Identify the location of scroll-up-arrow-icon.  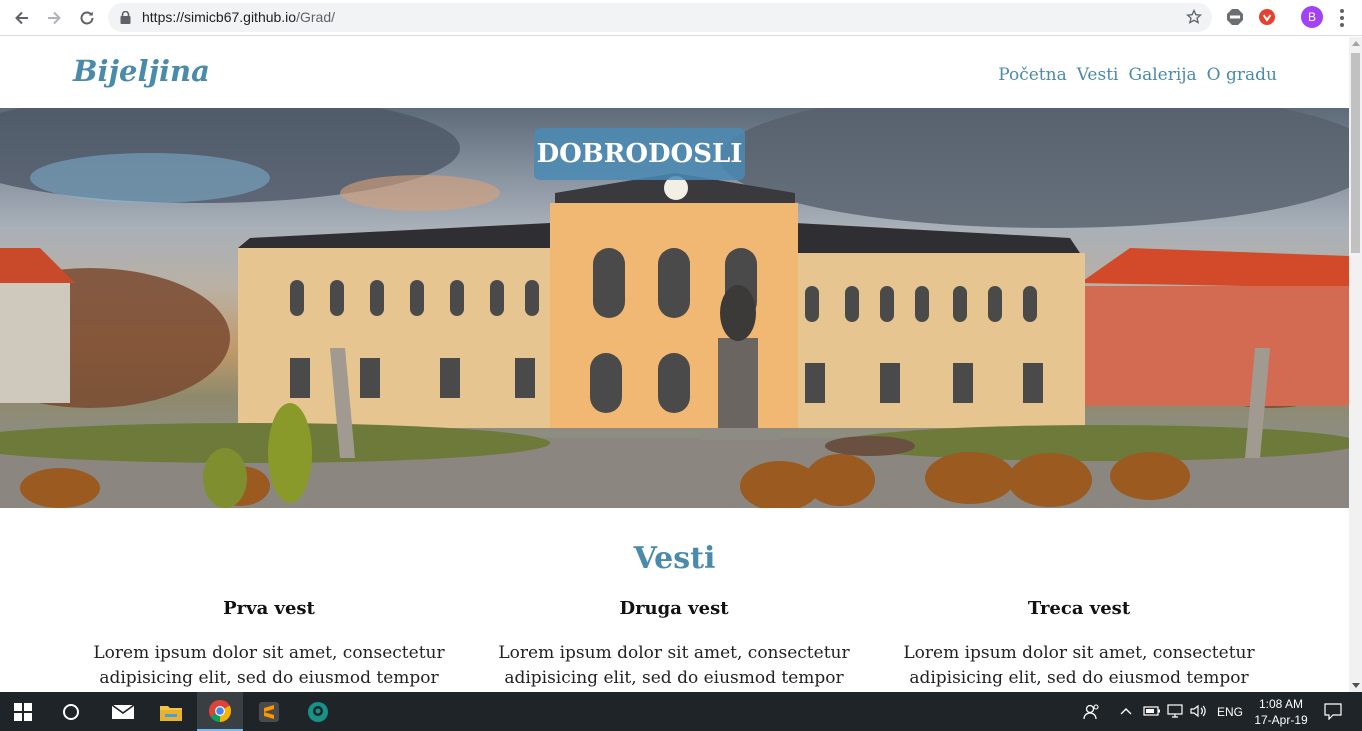
(1356, 43).